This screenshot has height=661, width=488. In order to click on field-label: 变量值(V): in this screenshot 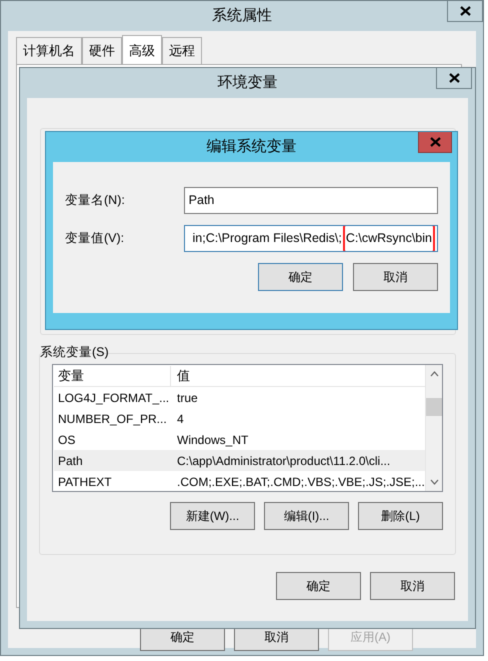, I will do `click(95, 239)`.